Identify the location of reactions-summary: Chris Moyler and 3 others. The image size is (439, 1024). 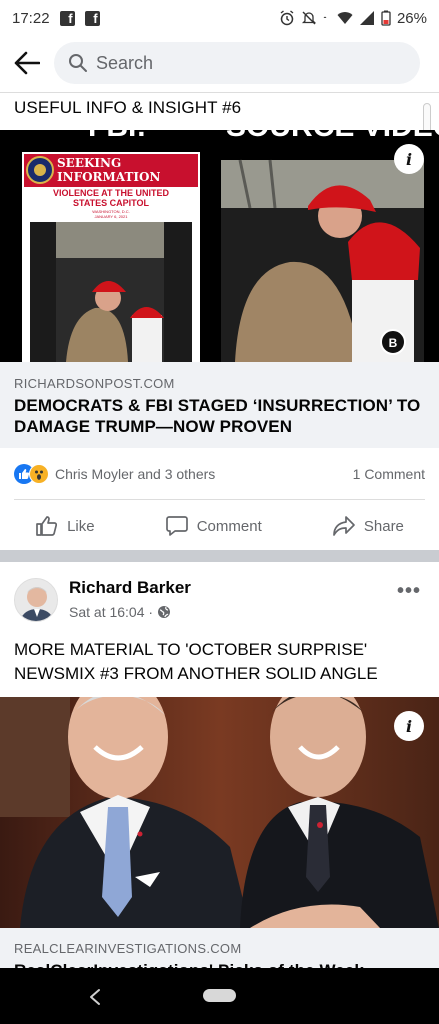
(114, 474).